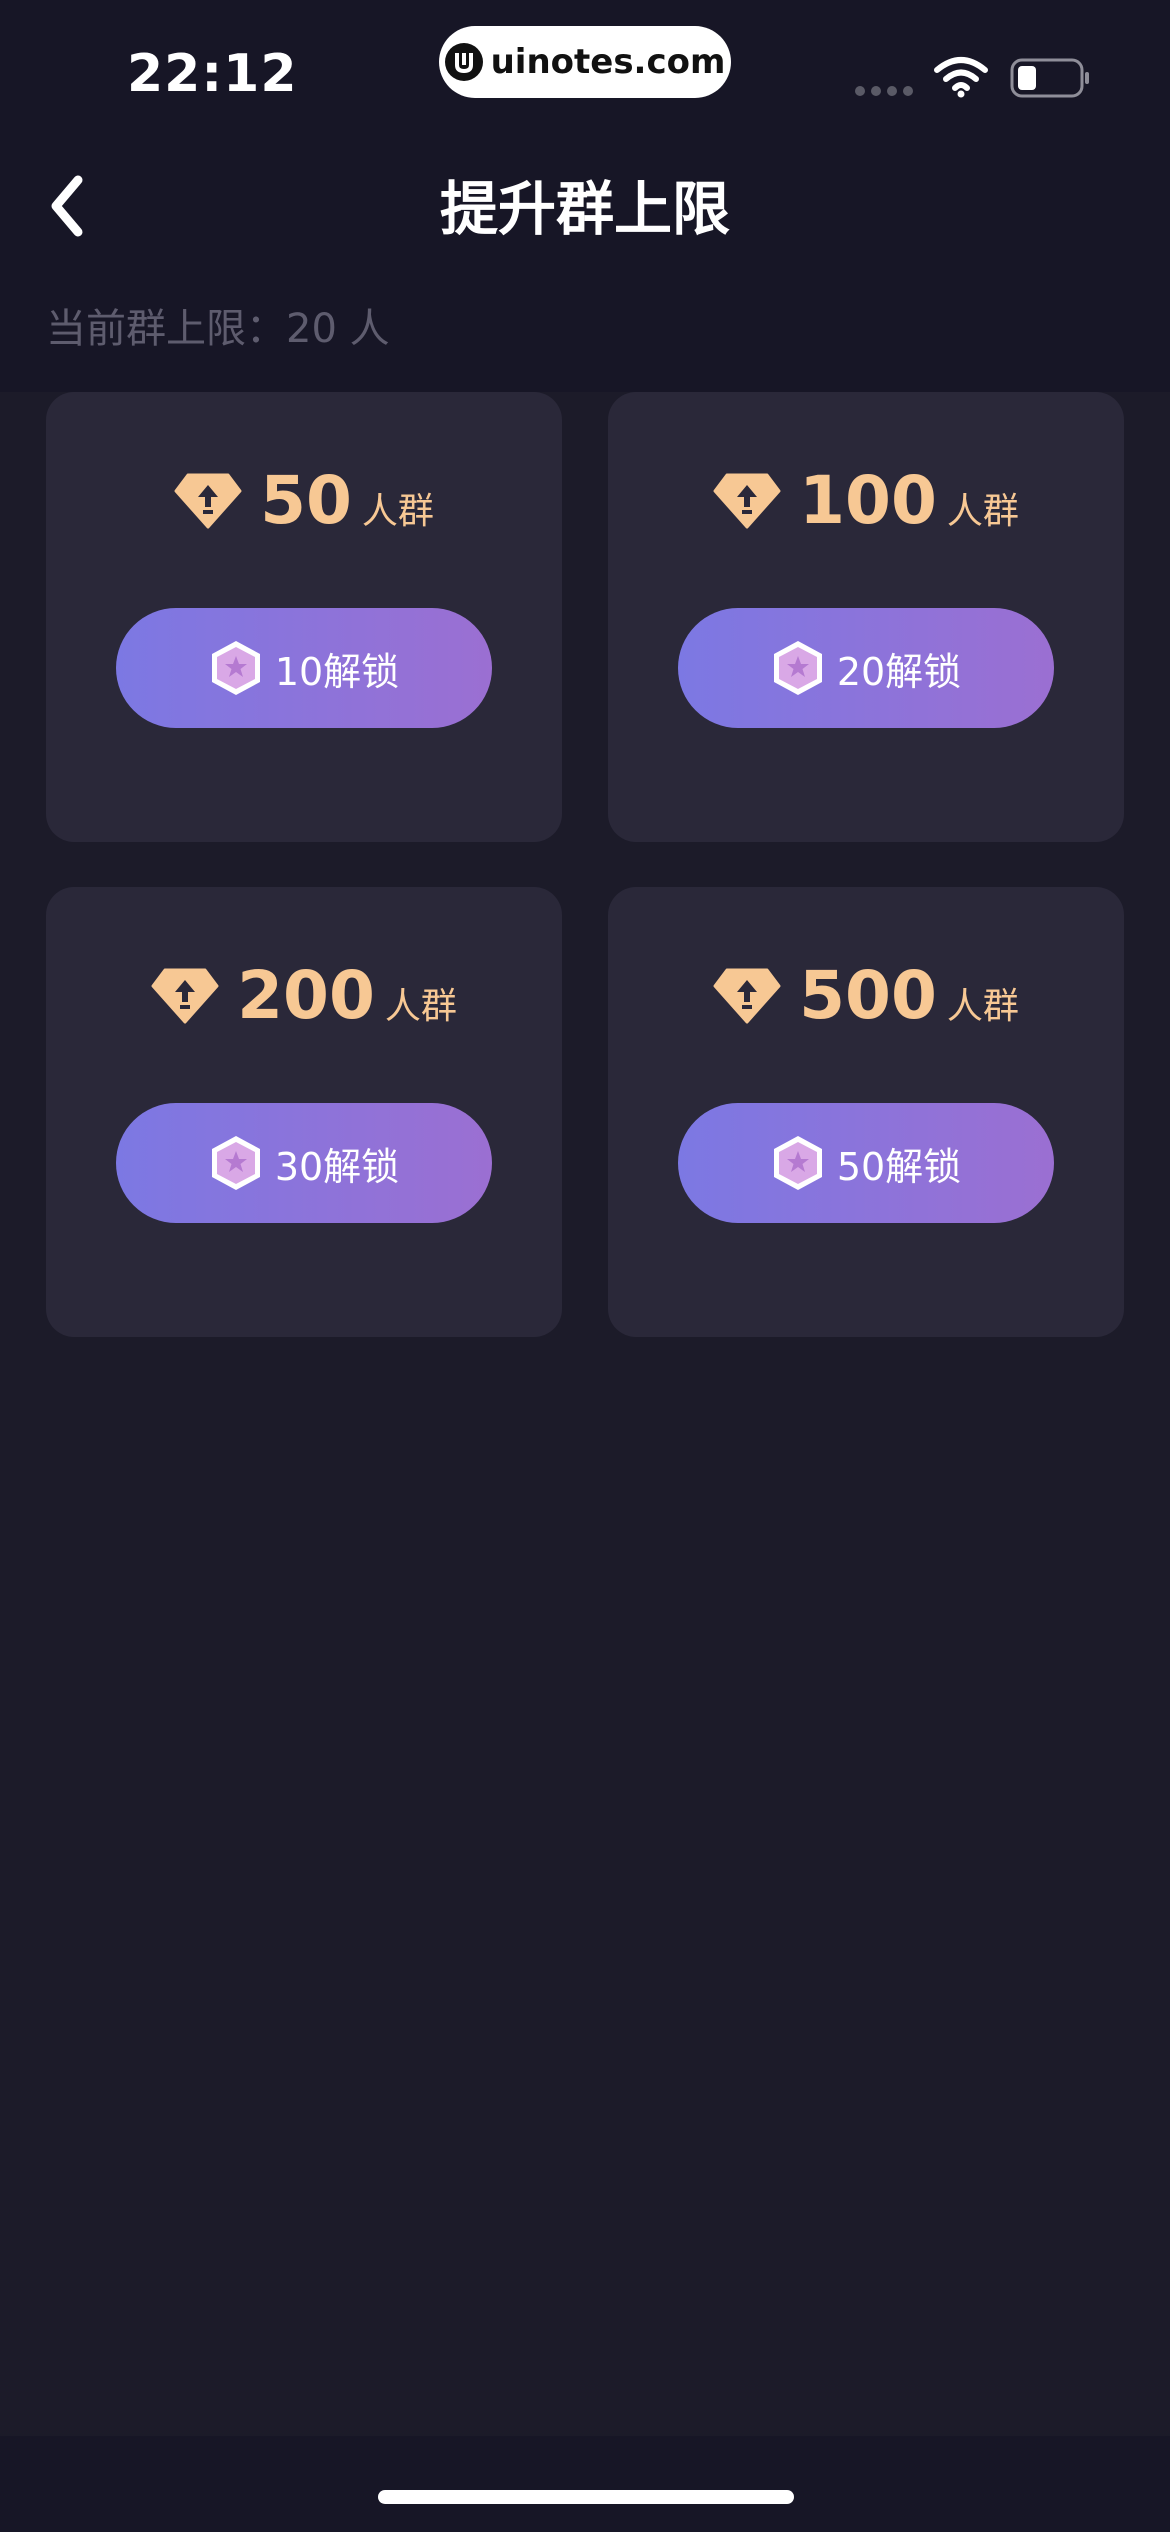 The width and height of the screenshot is (1170, 2532). What do you see at coordinates (212, 74) in the screenshot?
I see `status-time: 22:12` at bounding box center [212, 74].